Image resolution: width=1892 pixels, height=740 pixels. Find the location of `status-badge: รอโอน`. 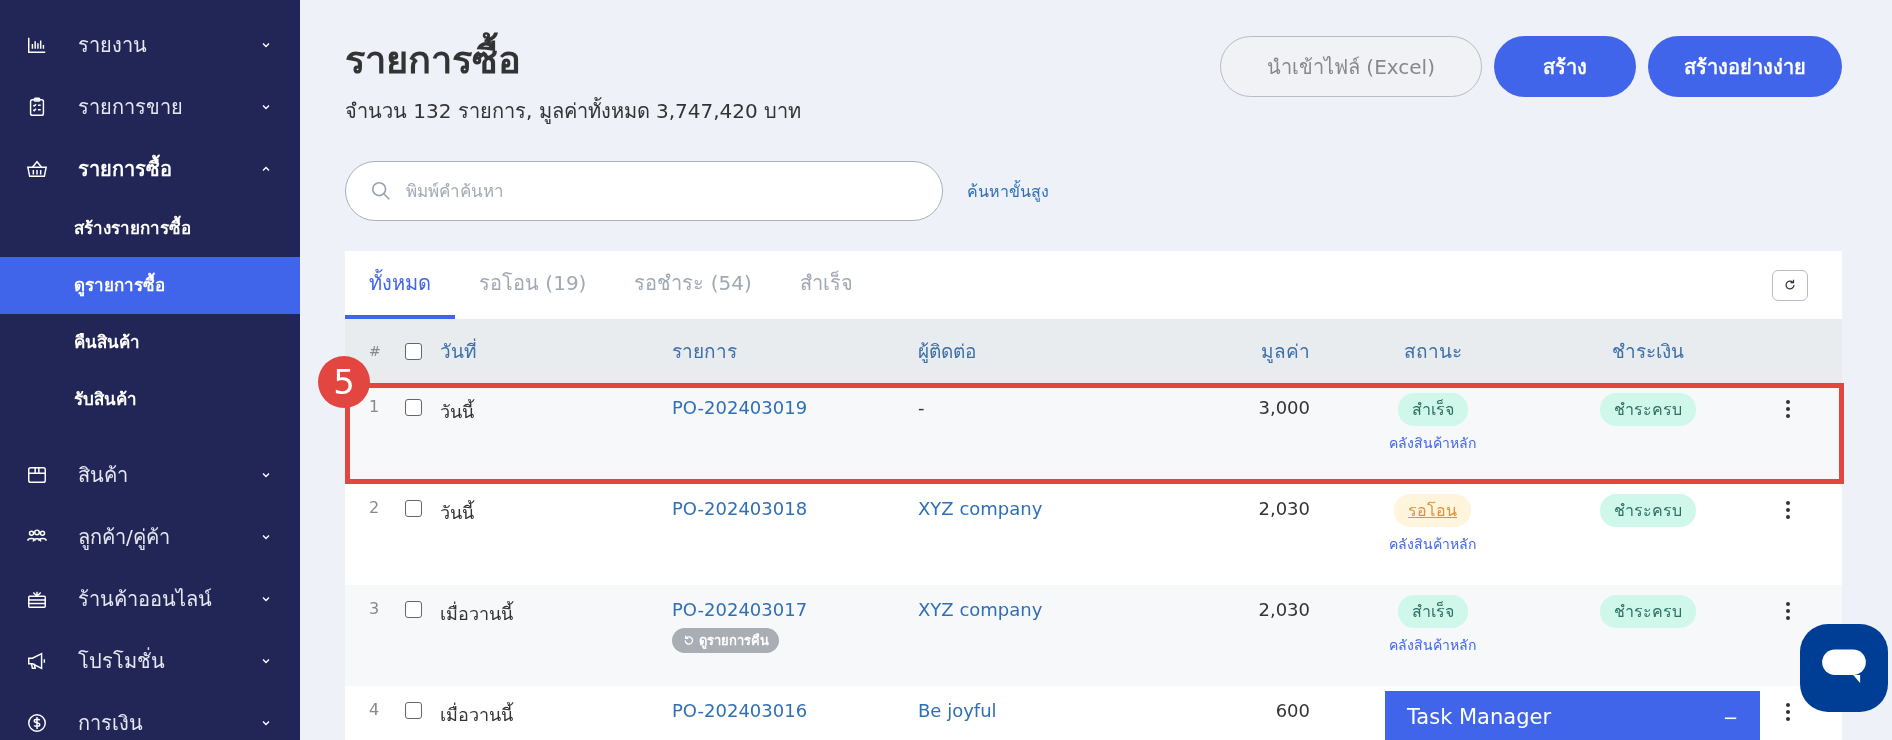

status-badge: รอโอน is located at coordinates (1432, 511).